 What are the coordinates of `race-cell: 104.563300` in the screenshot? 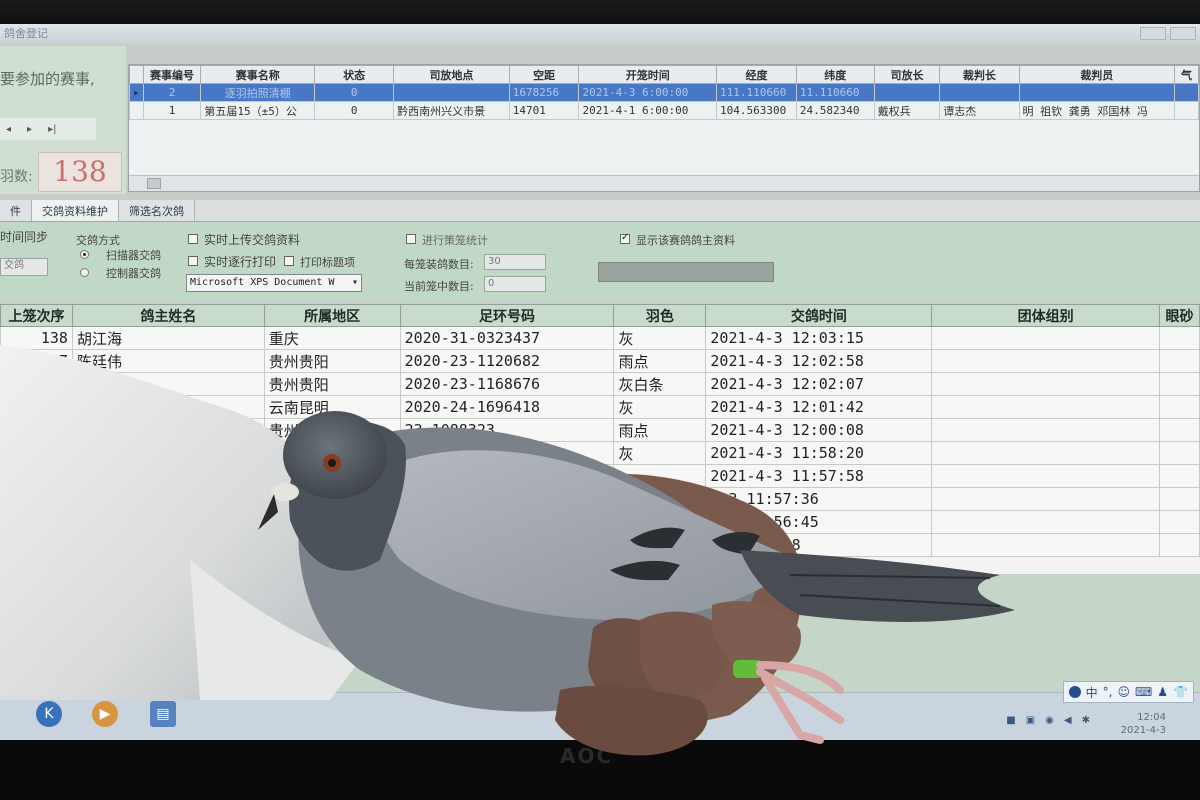 It's located at (756, 110).